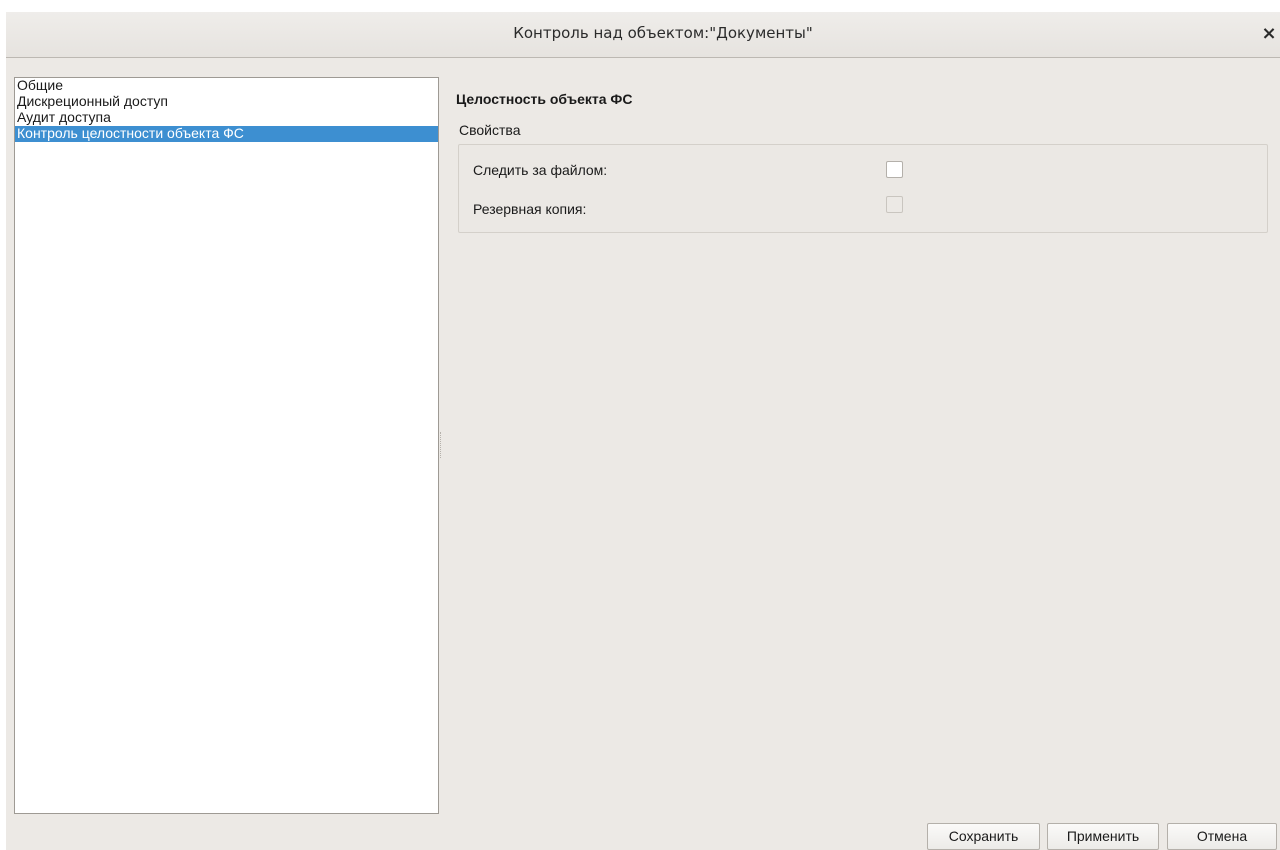  Describe the element at coordinates (894, 169) in the screenshot. I see `track-file-checkbox` at that location.